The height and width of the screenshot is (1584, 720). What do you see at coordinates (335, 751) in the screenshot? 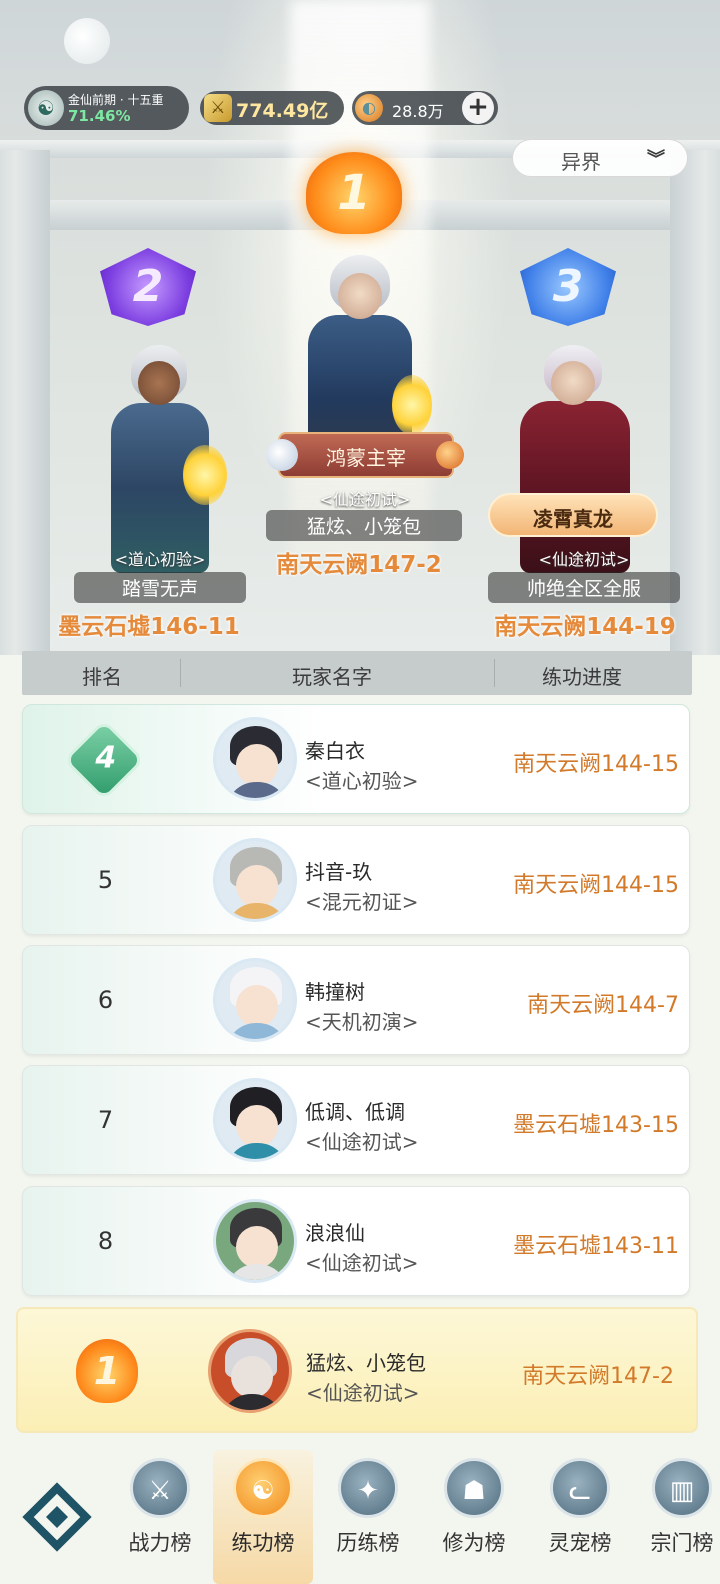
I see `player-name: 秦白衣` at bounding box center [335, 751].